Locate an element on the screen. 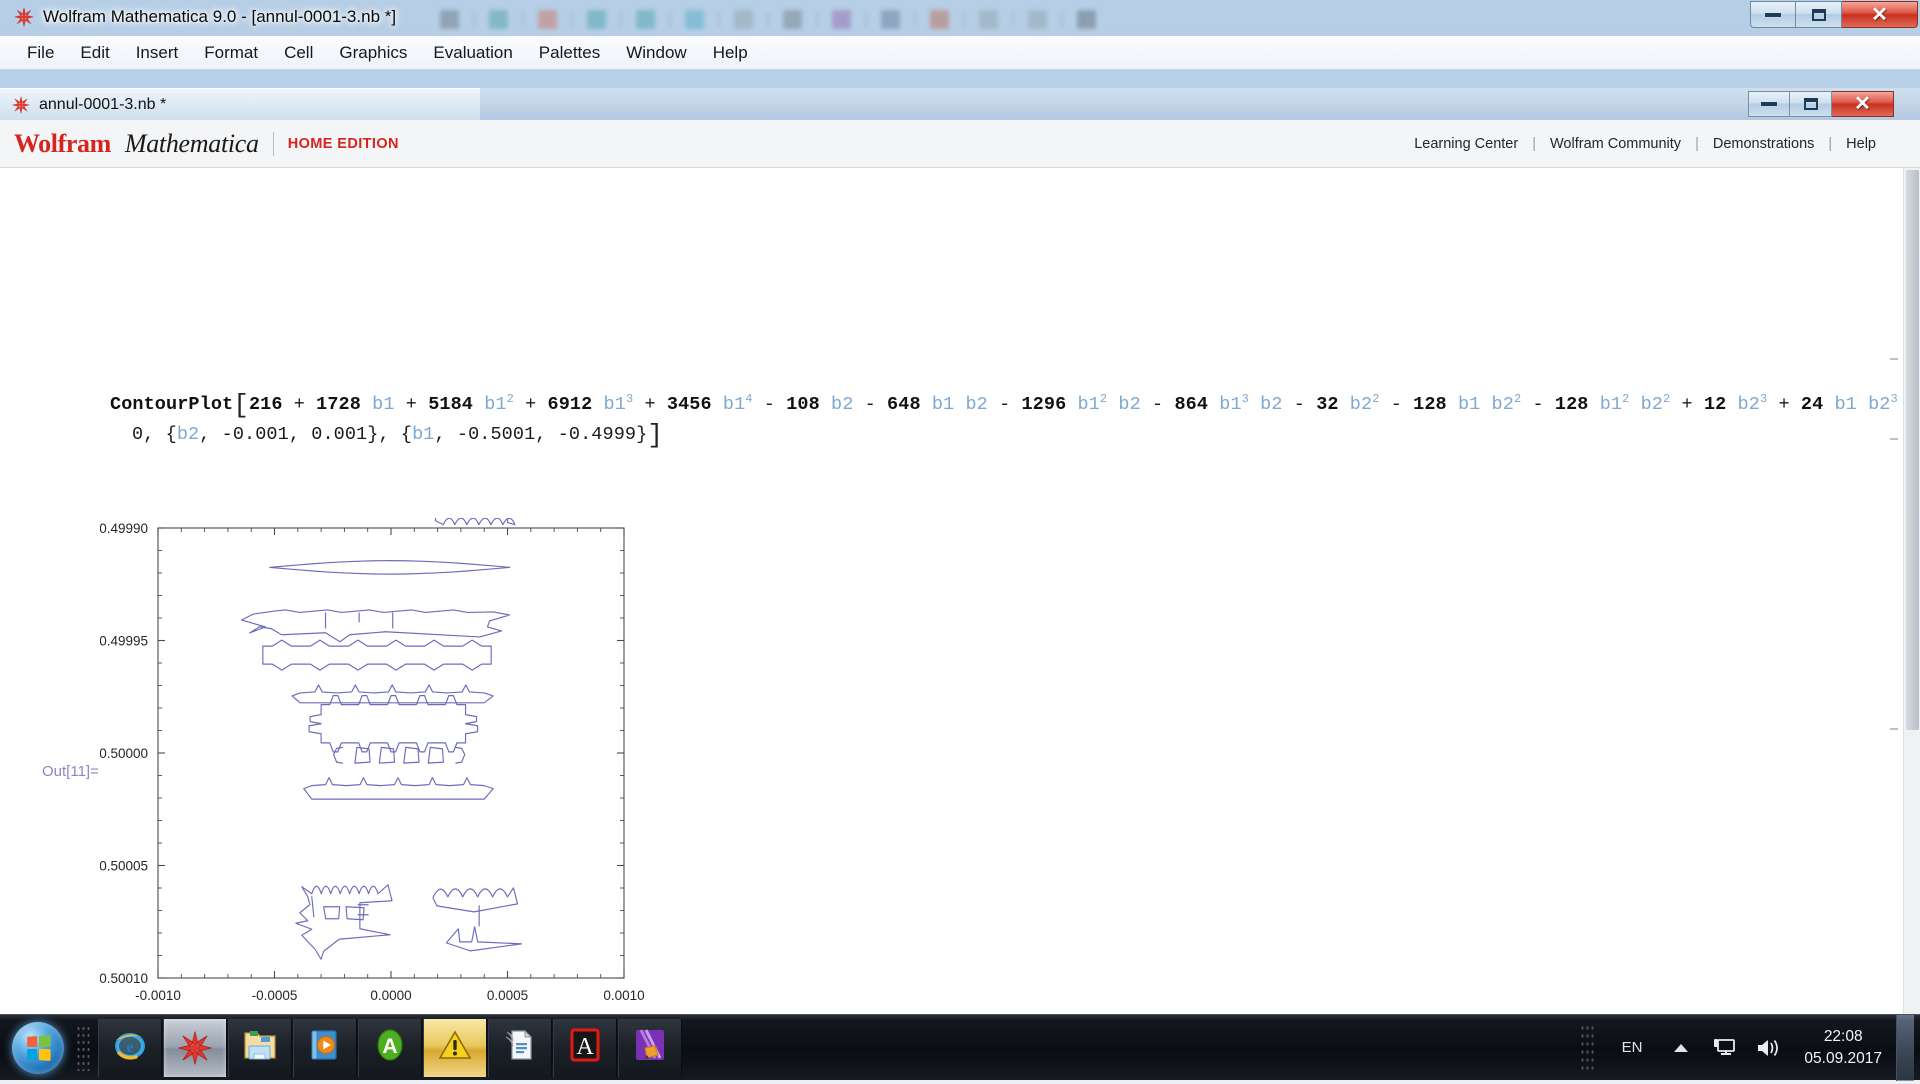 This screenshot has width=1920, height=1084. network-monitor-icon is located at coordinates (1725, 1048).